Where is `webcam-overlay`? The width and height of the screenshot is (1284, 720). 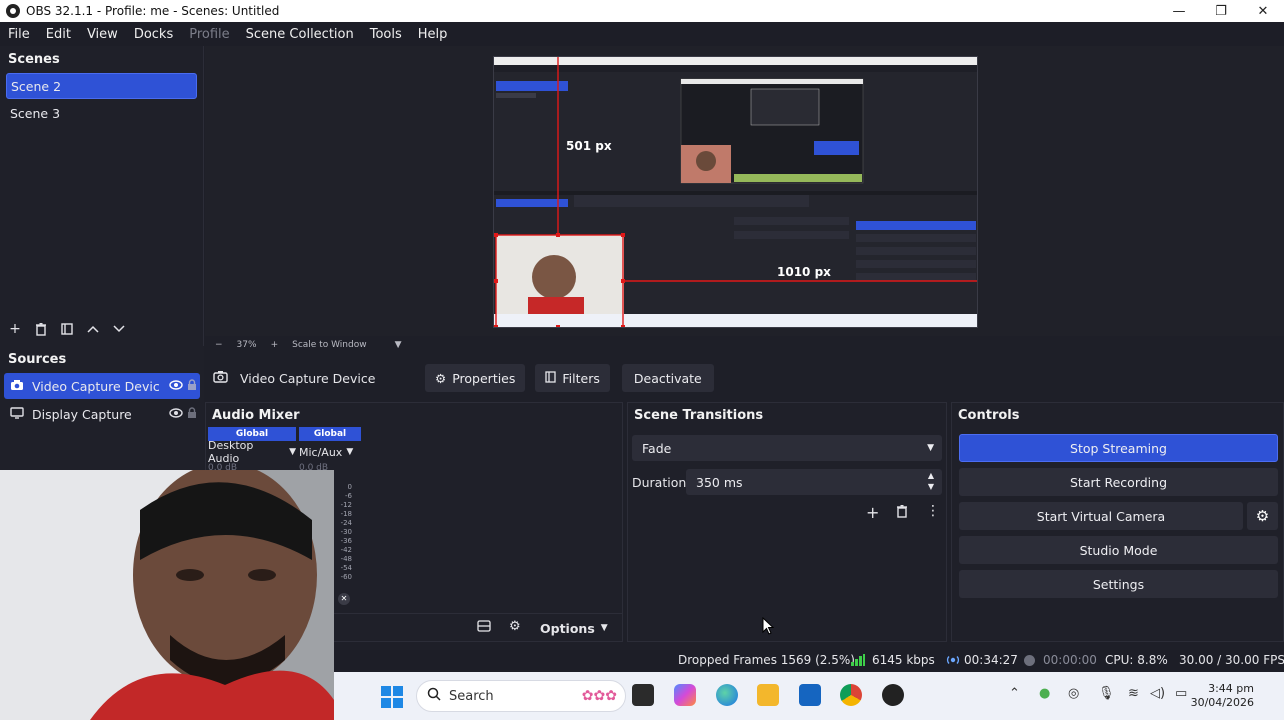 webcam-overlay is located at coordinates (167, 595).